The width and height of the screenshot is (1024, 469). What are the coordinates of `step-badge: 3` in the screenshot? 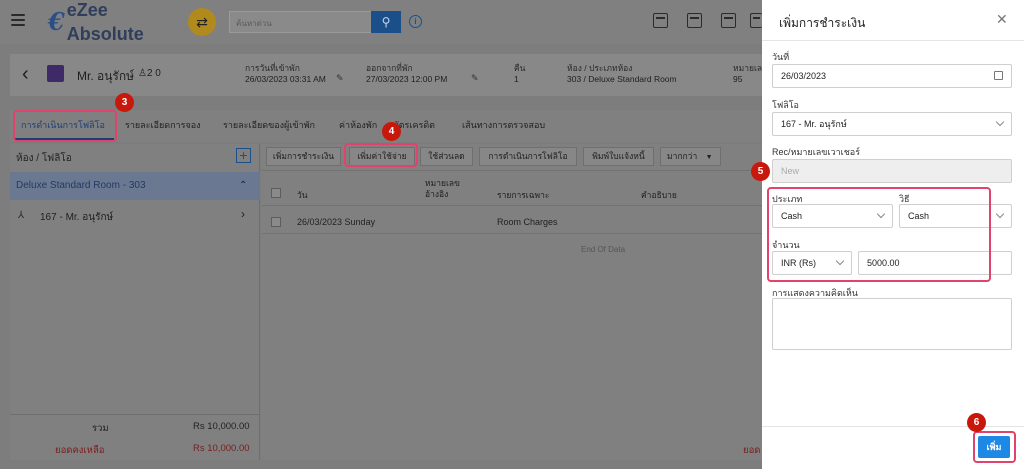 It's located at (124, 102).